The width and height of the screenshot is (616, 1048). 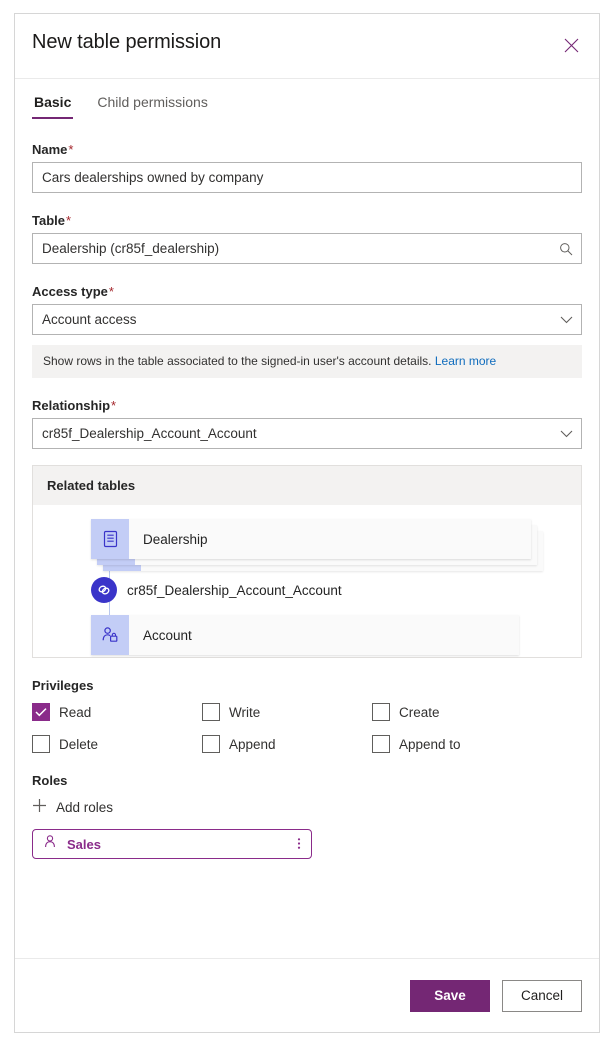 I want to click on privilege-append-label: Append, so click(x=252, y=744).